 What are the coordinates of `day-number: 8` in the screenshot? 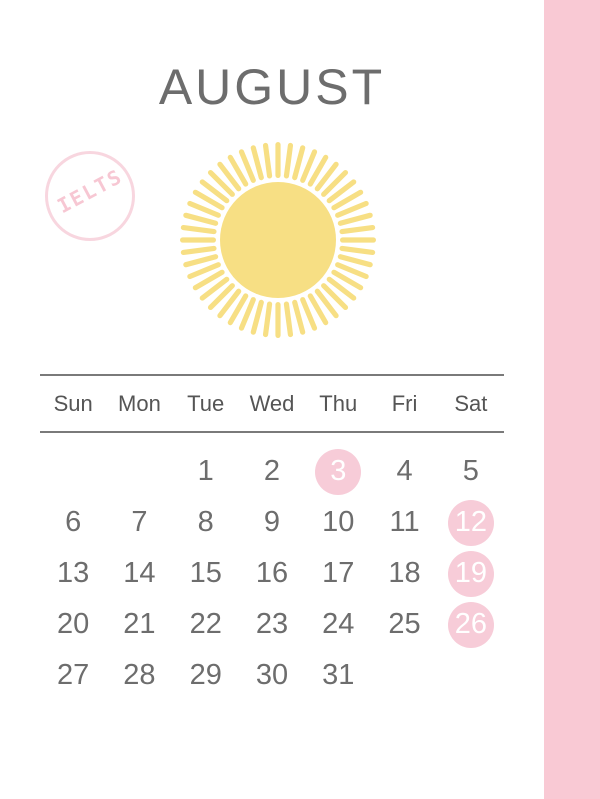 It's located at (206, 523).